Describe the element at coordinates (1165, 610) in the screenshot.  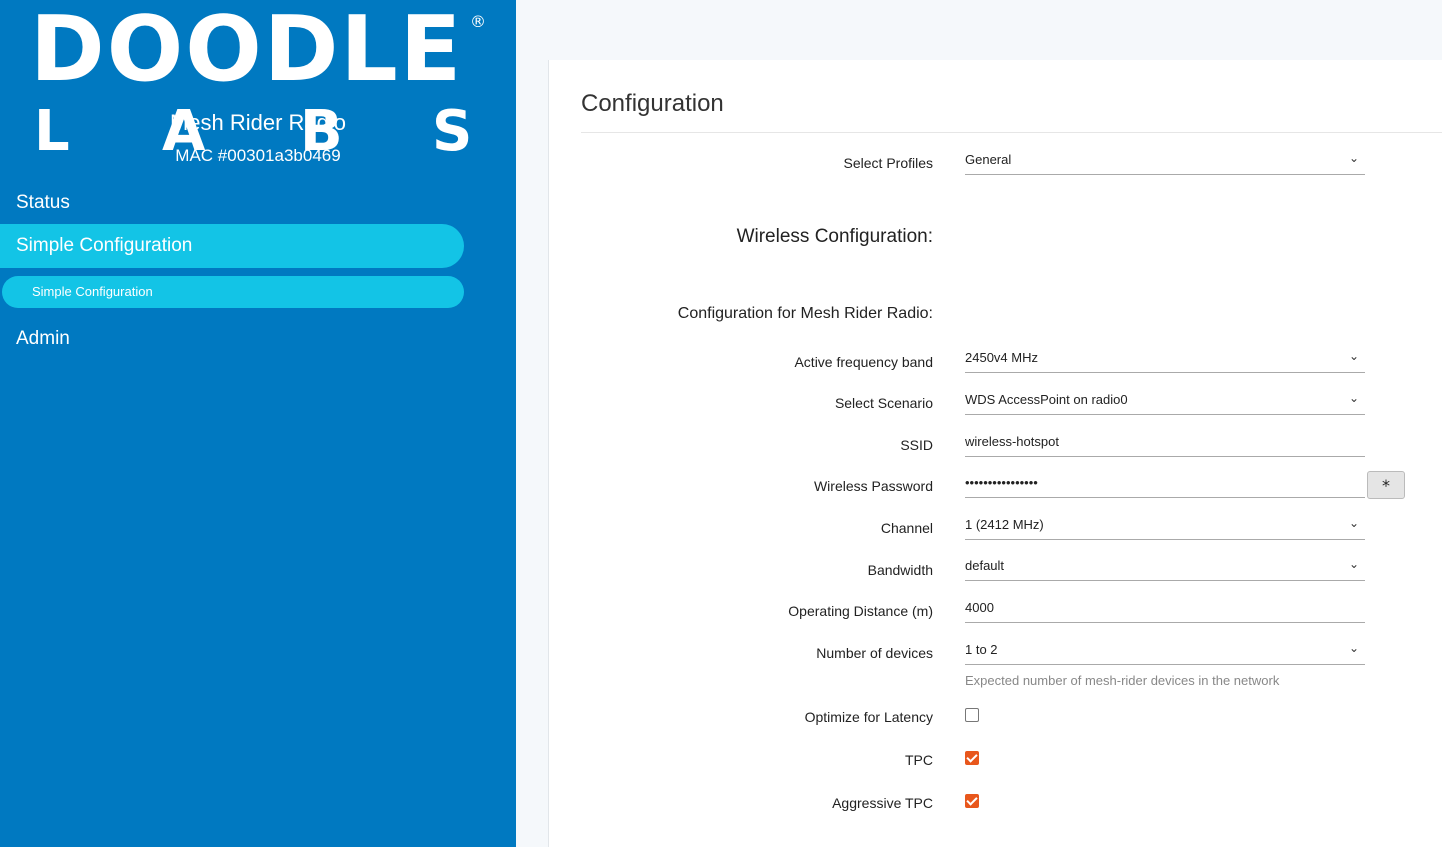
I see `distance-input: 4000` at that location.